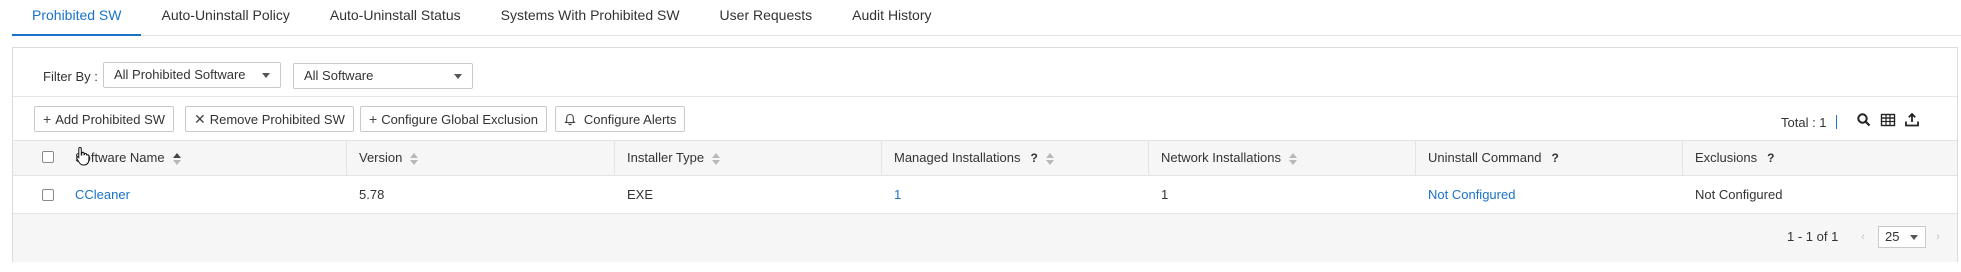  I want to click on column-exclusions: Exclusions?, so click(1819, 158).